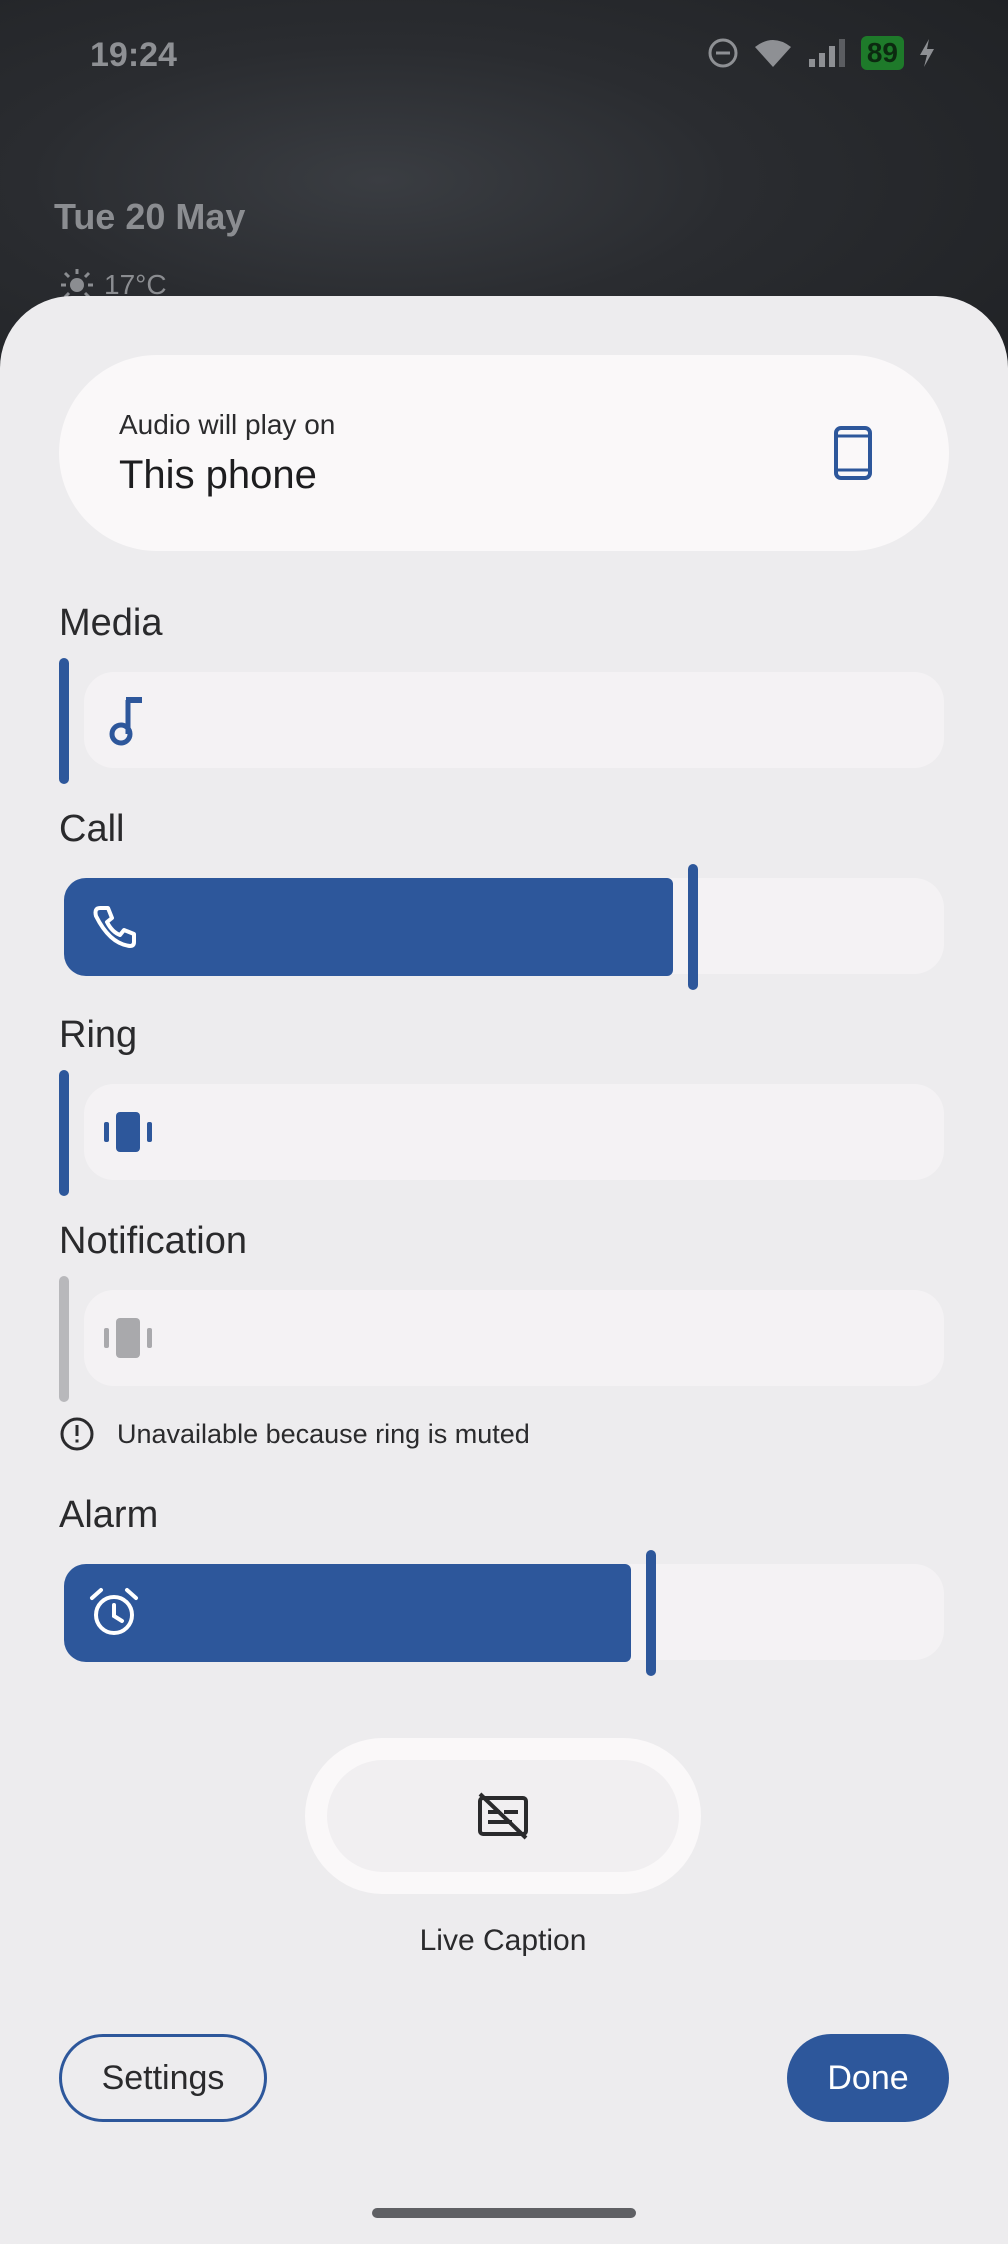 The height and width of the screenshot is (2244, 1008). What do you see at coordinates (92, 829) in the screenshot?
I see `call-volume-label: Call` at bounding box center [92, 829].